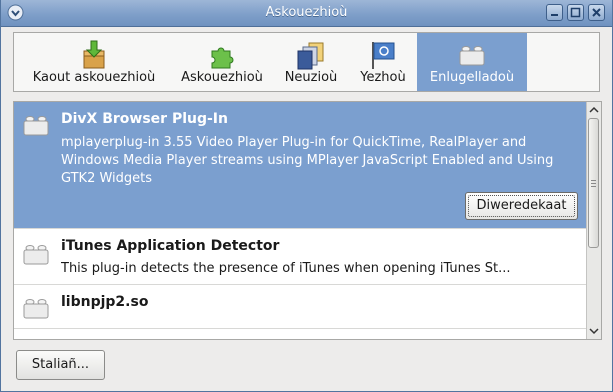 Image resolution: width=613 pixels, height=392 pixels. I want to click on tab-label: Yezhoù, so click(383, 77).